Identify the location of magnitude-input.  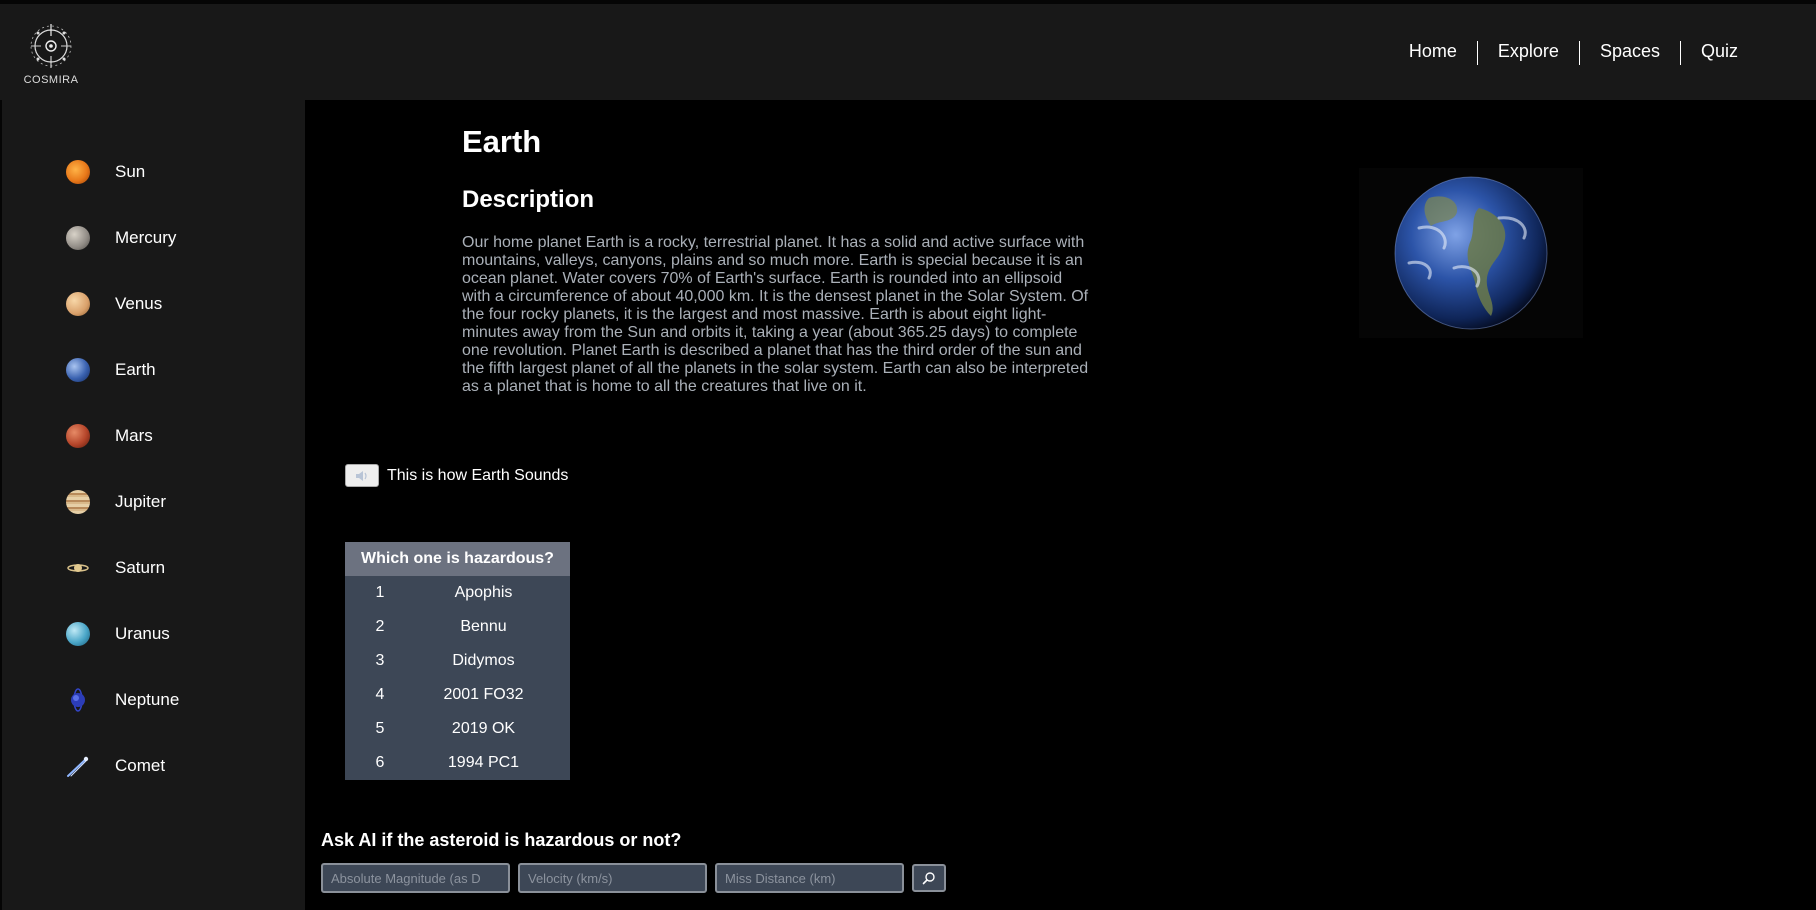
(415, 878).